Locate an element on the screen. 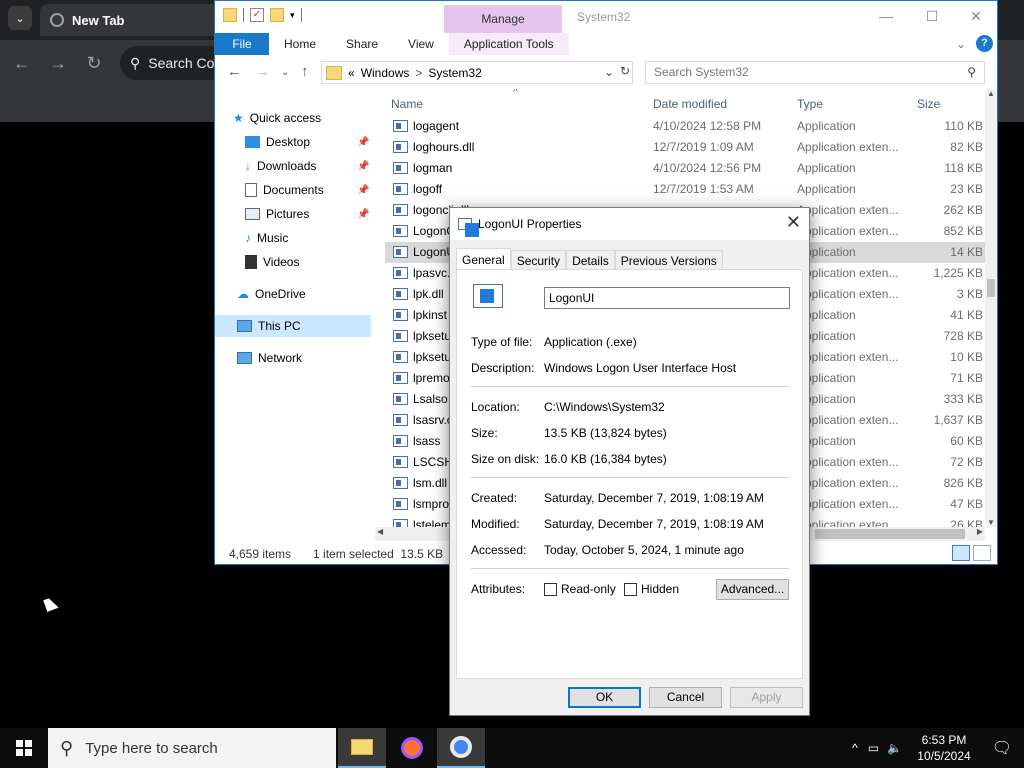  file-date: 12/7/2019 1:53 AM is located at coordinates (703, 189).